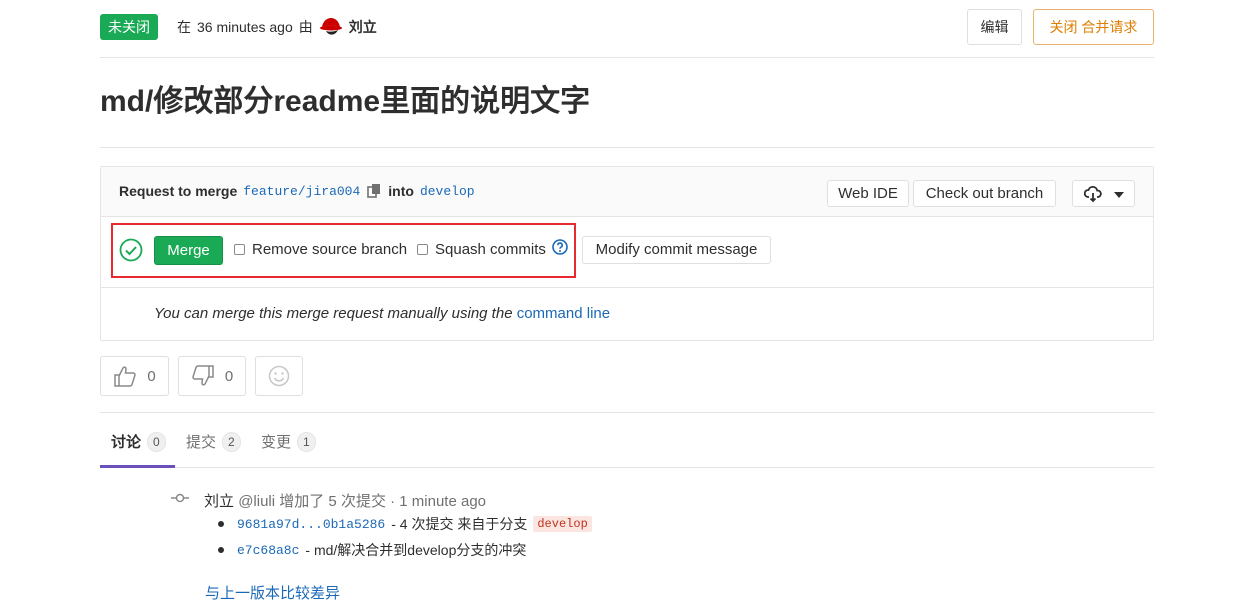 The width and height of the screenshot is (1238, 610). Describe the element at coordinates (363, 27) in the screenshot. I see `author-name: 刘立` at that location.